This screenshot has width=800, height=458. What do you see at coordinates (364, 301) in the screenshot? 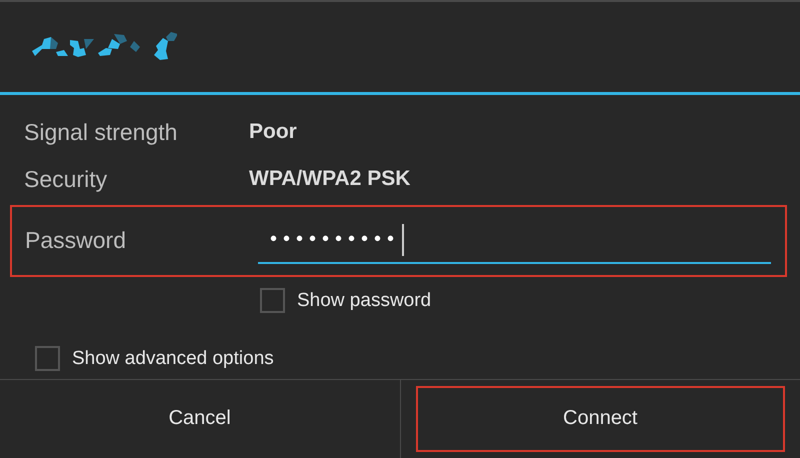
I see `checkbox-label: Show password` at bounding box center [364, 301].